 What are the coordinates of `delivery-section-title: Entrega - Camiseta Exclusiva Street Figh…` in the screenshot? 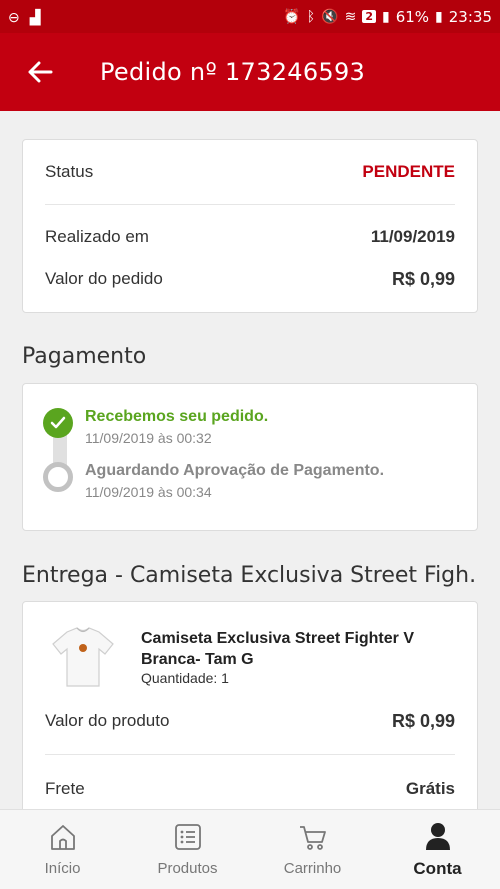 It's located at (250, 575).